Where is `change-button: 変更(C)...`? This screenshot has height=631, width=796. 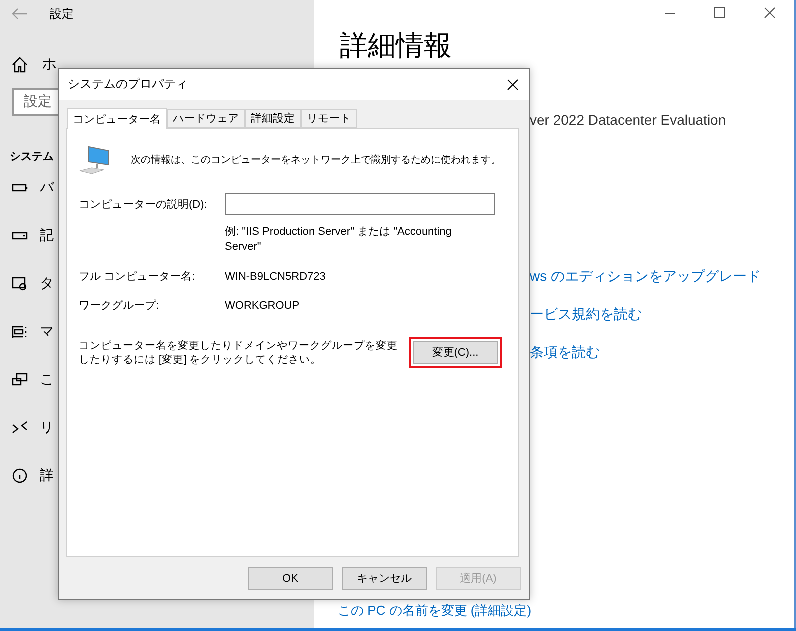
change-button: 変更(C)... is located at coordinates (455, 352).